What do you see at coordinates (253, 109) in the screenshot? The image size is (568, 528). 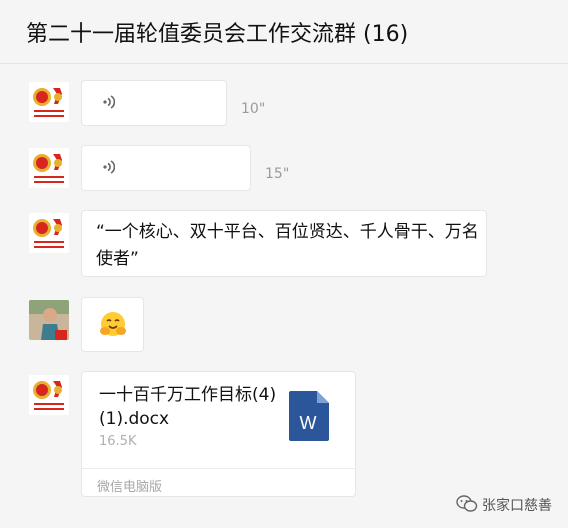 I see `voice-duration: 10"` at bounding box center [253, 109].